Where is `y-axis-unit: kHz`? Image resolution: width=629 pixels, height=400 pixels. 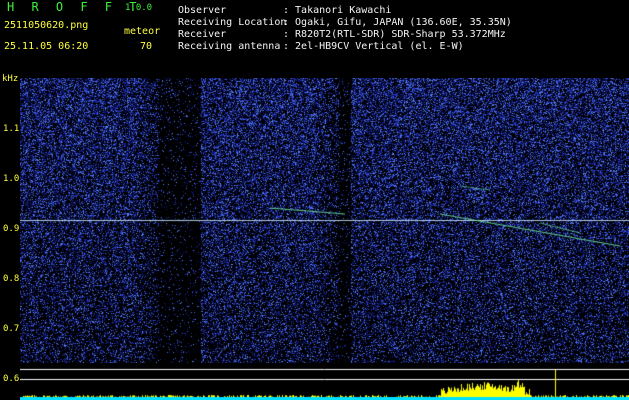
y-axis-unit: kHz is located at coordinates (10, 79).